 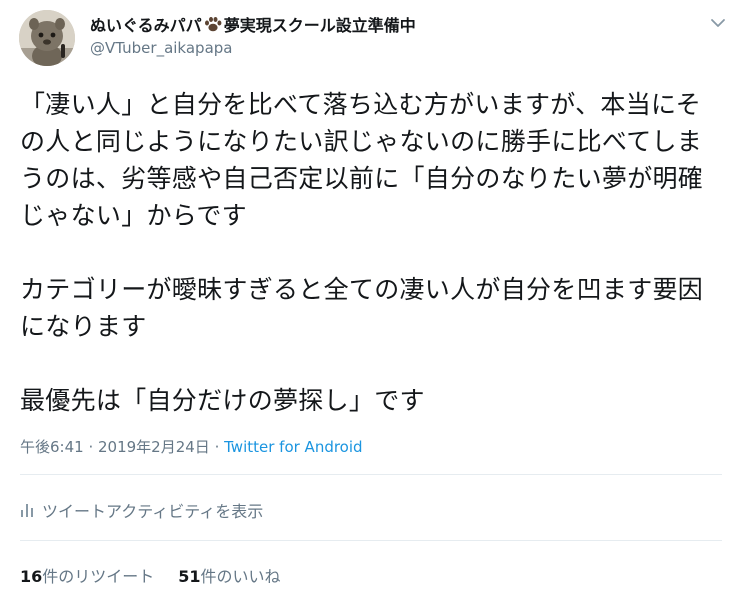 I want to click on tweet-stats: 16件のリツイート 51件のいいね, so click(x=150, y=575).